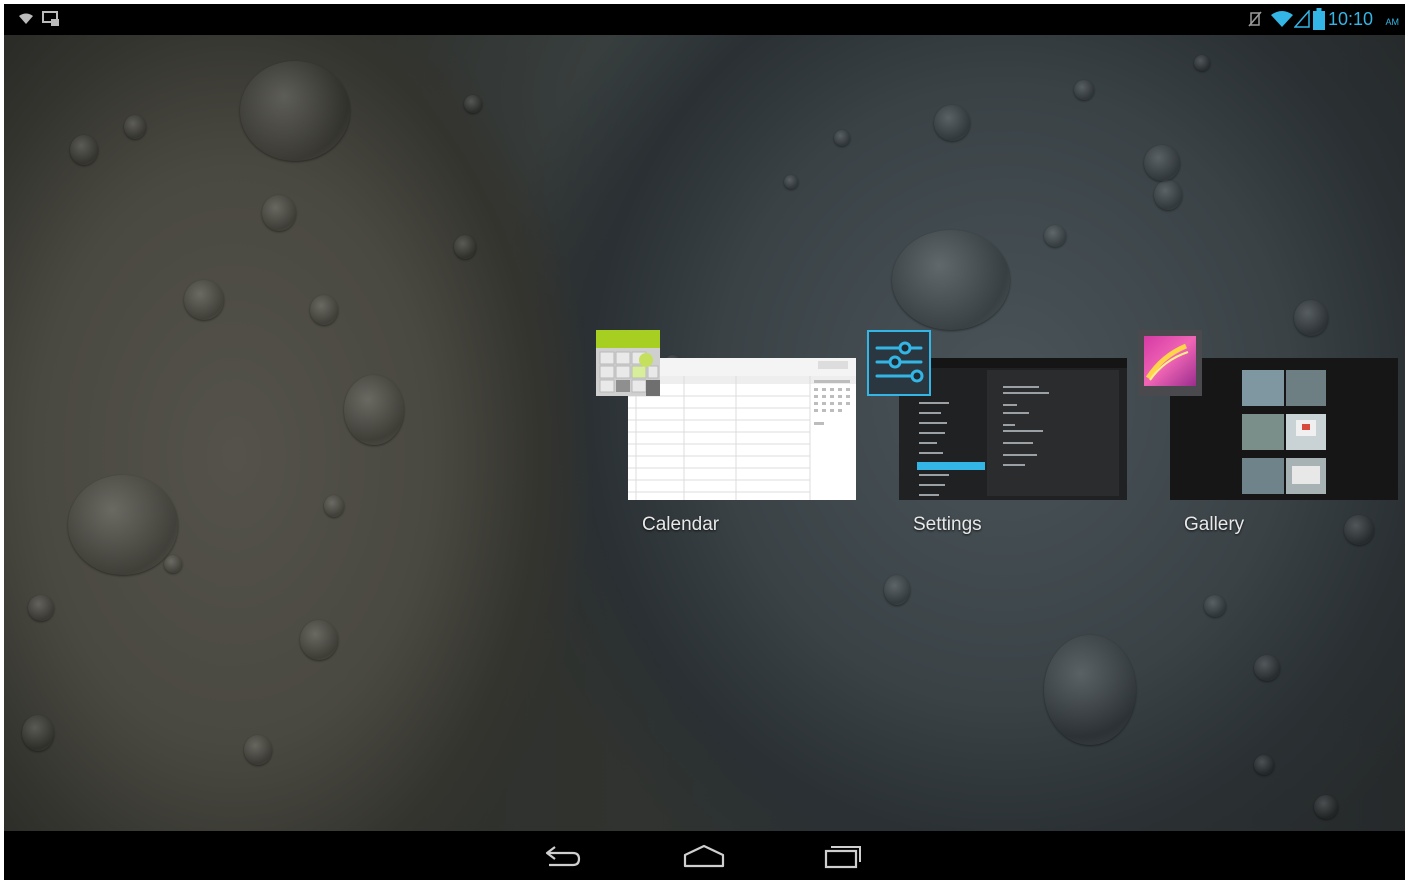  What do you see at coordinates (1302, 19) in the screenshot?
I see `cell-signal-icon` at bounding box center [1302, 19].